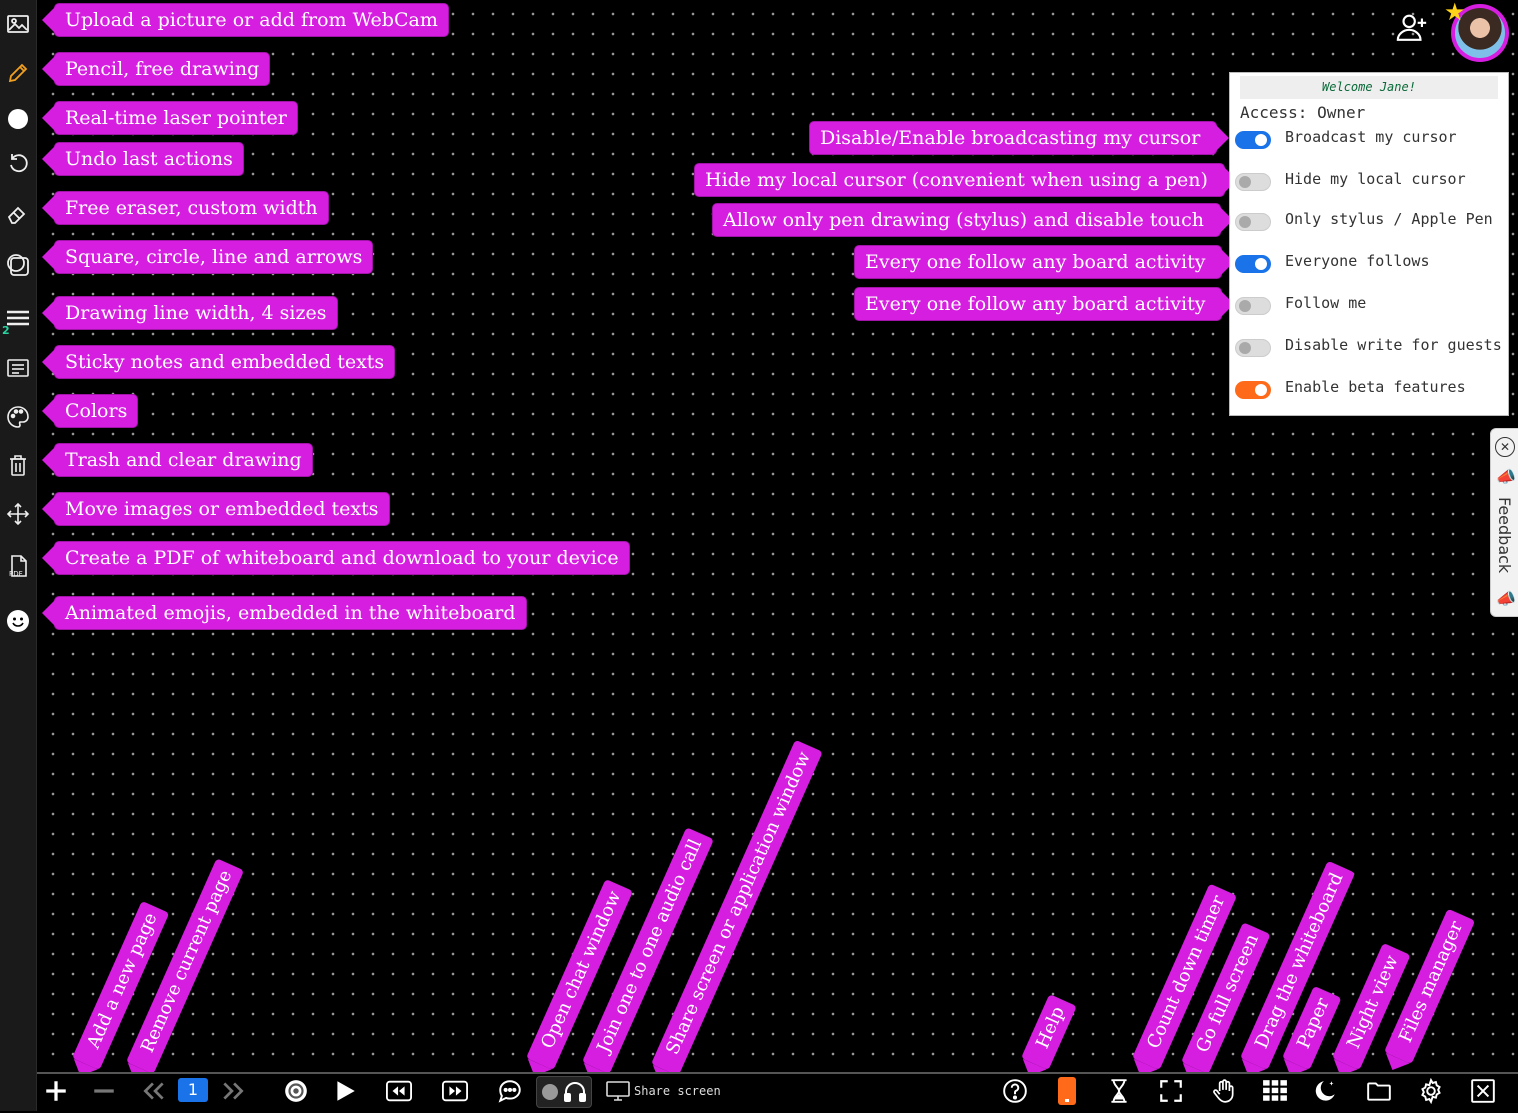 The width and height of the screenshot is (1518, 1113). What do you see at coordinates (6, 330) in the screenshot?
I see `line-width-badge: 2` at bounding box center [6, 330].